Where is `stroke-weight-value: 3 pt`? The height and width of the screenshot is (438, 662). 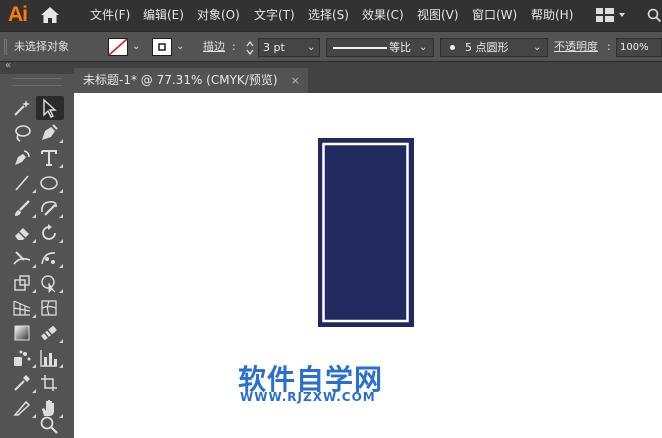
stroke-weight-value: 3 pt is located at coordinates (274, 47).